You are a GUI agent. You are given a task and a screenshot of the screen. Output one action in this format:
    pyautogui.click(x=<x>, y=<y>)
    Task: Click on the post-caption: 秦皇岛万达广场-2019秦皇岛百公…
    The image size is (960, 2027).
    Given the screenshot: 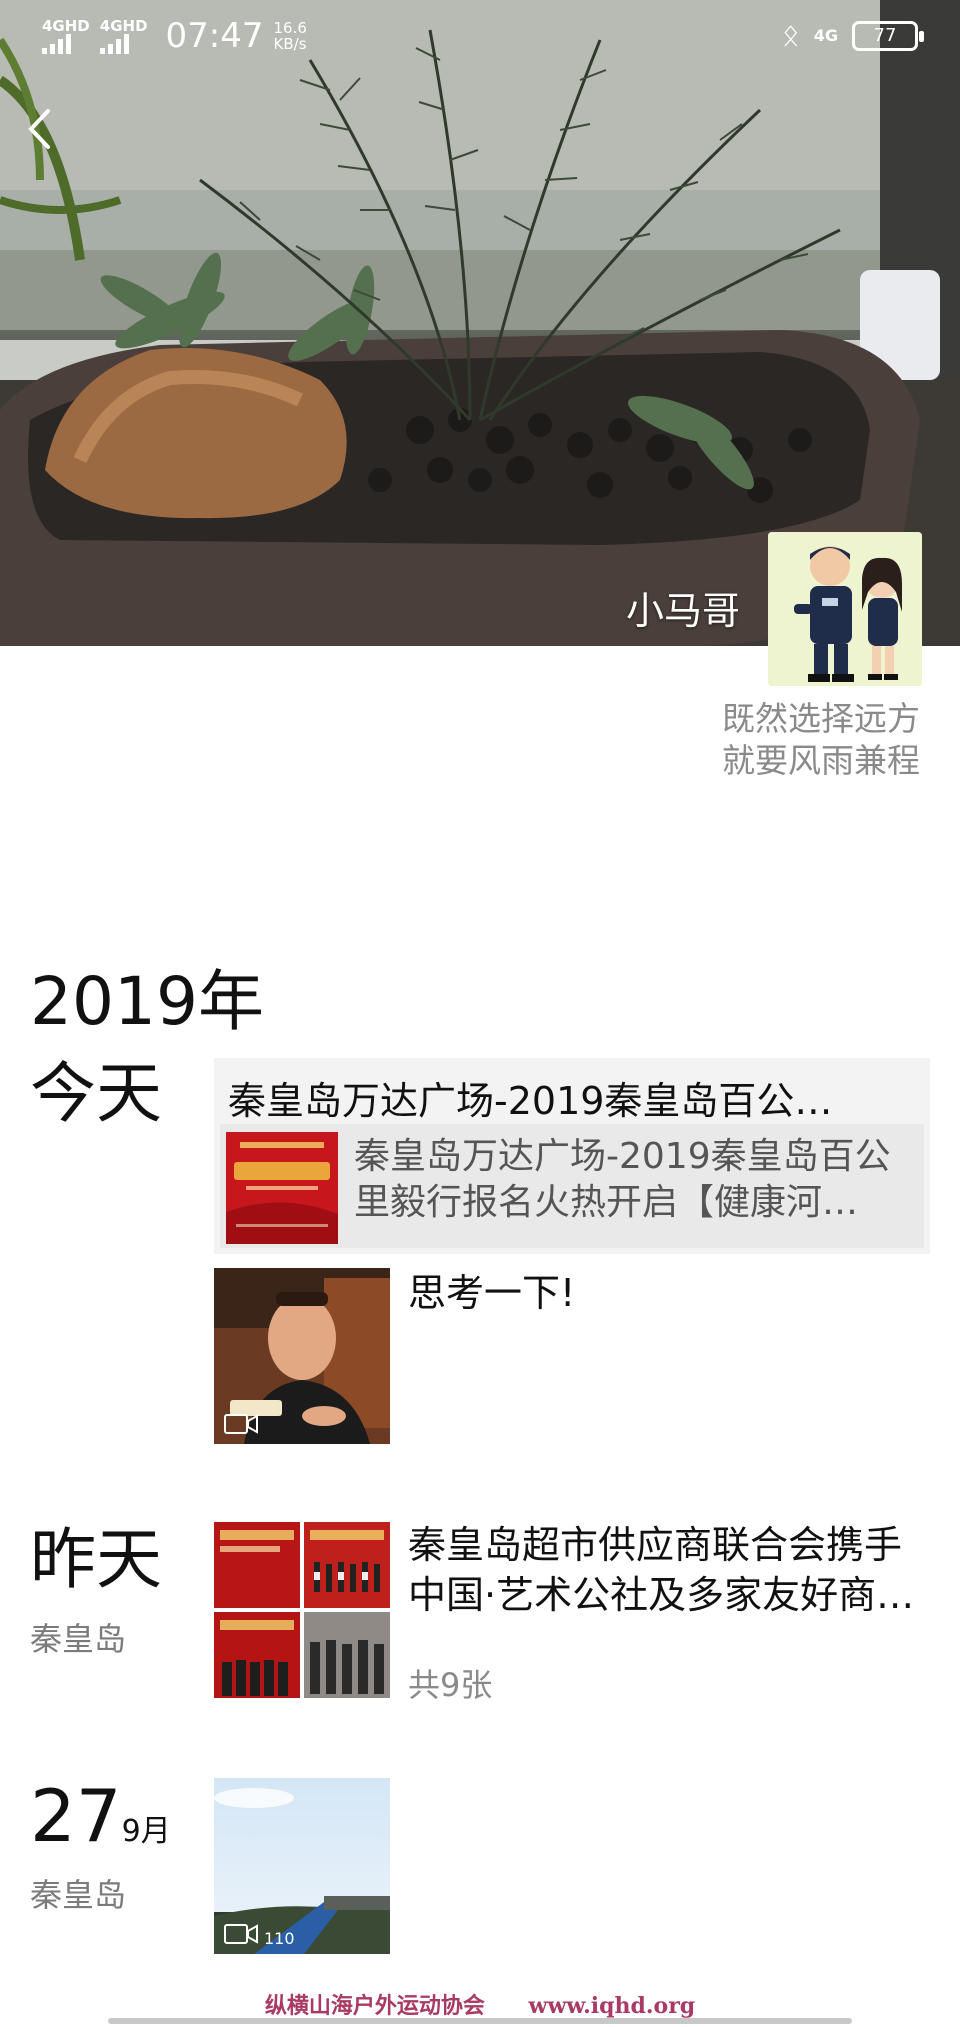 What is the action you would take?
    pyautogui.click(x=530, y=1101)
    